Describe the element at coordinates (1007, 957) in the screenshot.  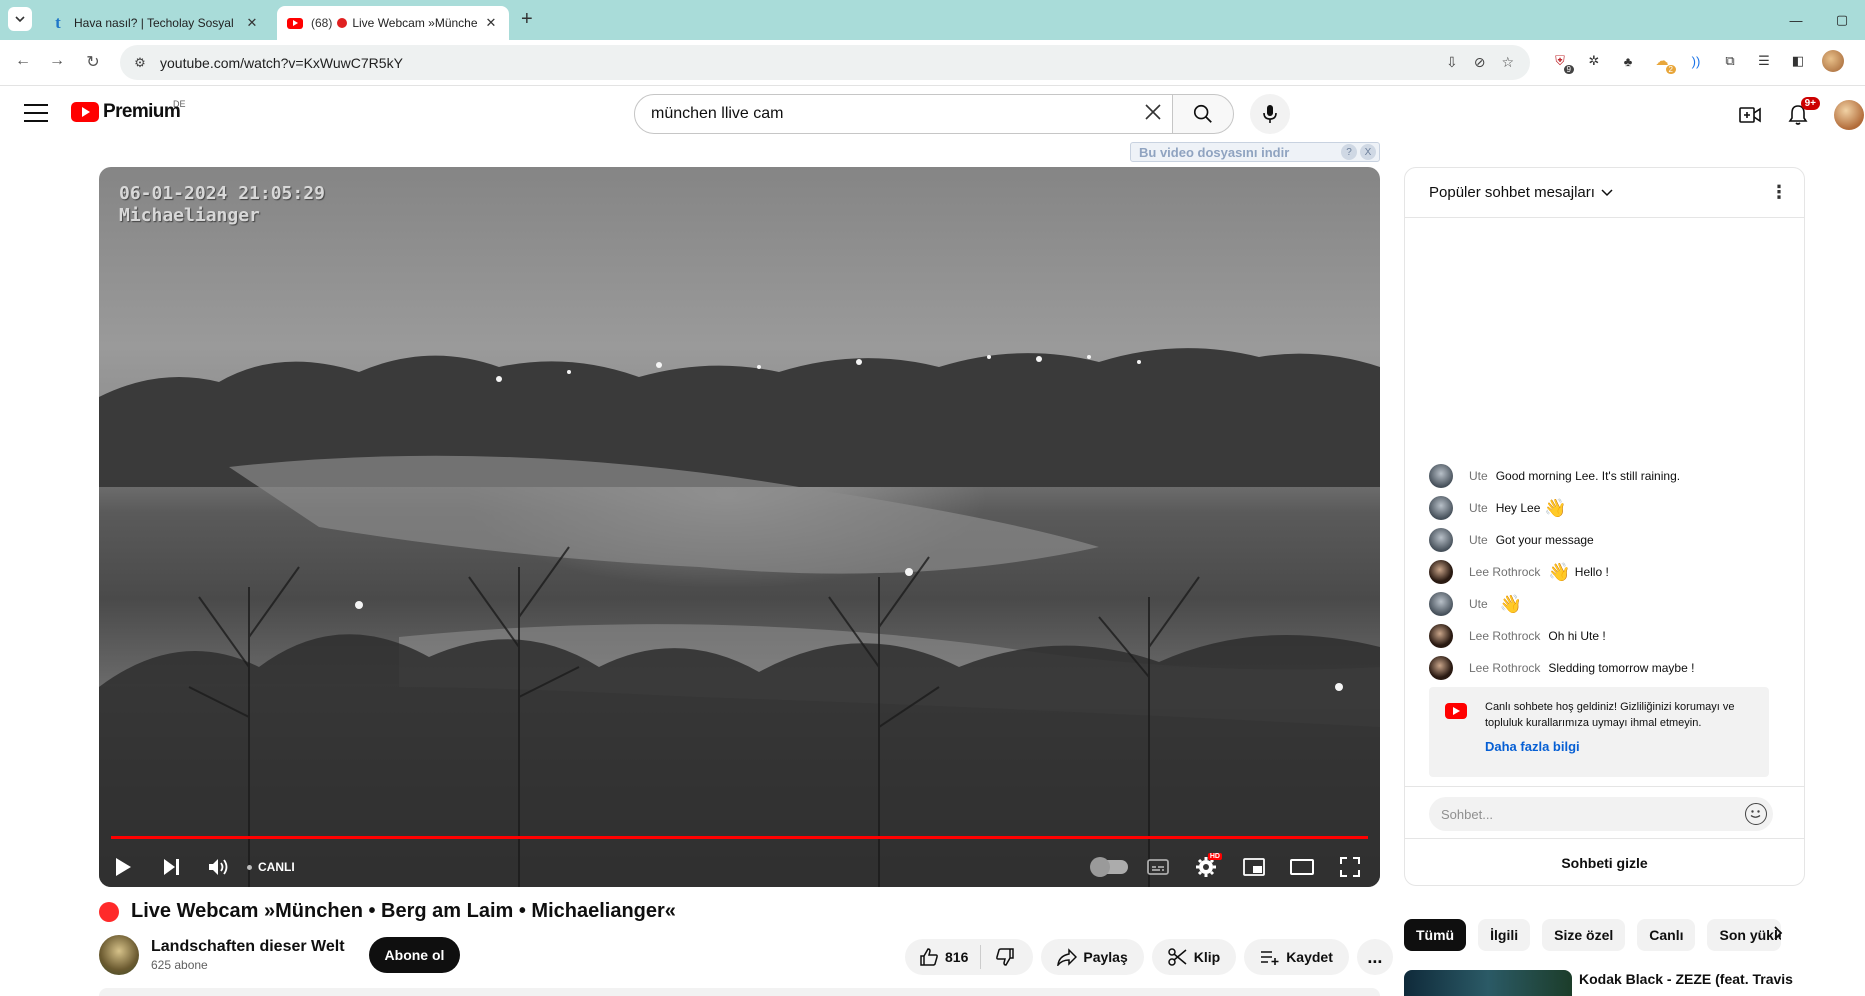
I see `dislike-button` at that location.